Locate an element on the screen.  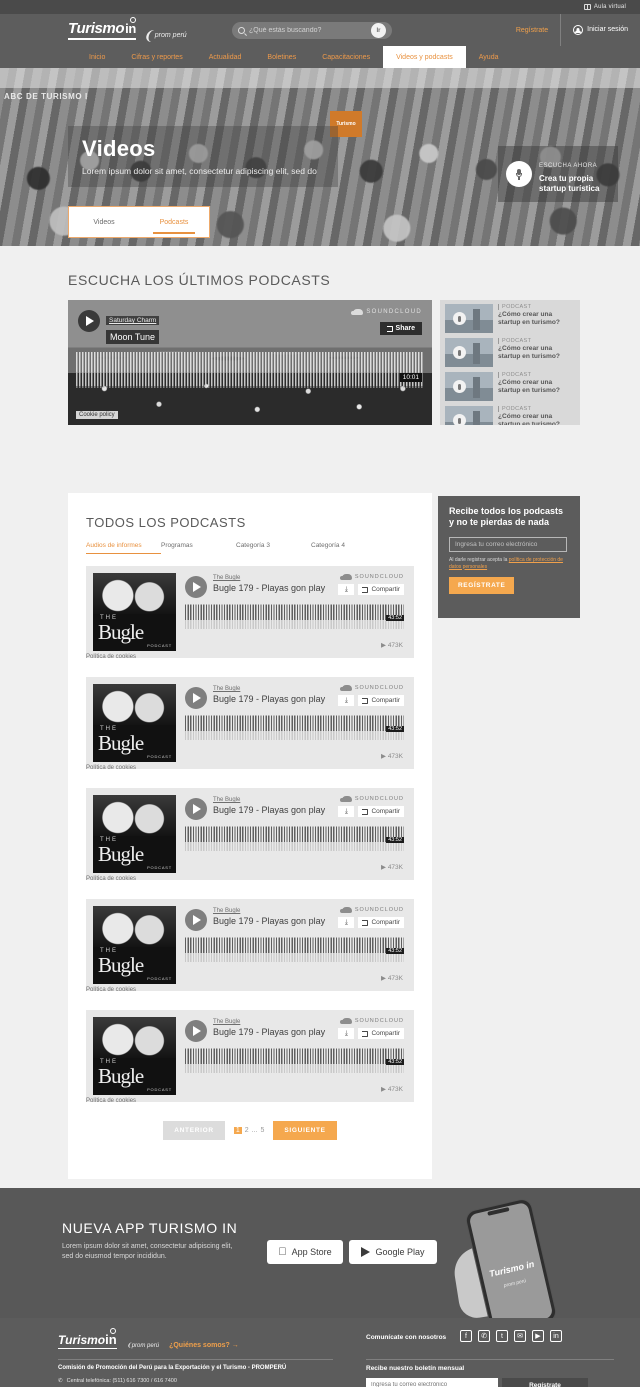
youtube-icon: ▶ is located at coordinates (538, 1336).